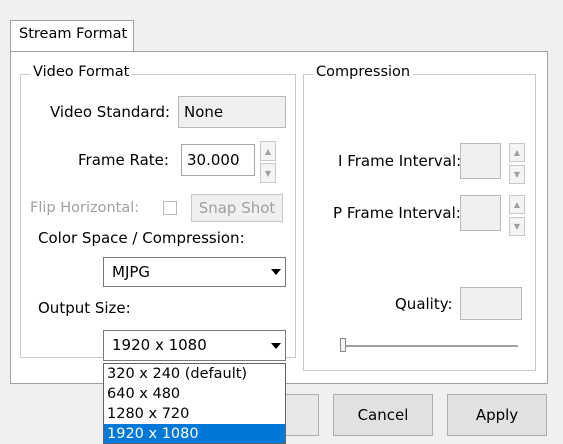 The image size is (563, 444). I want to click on snap-shot-button: Snap Shot, so click(237, 208).